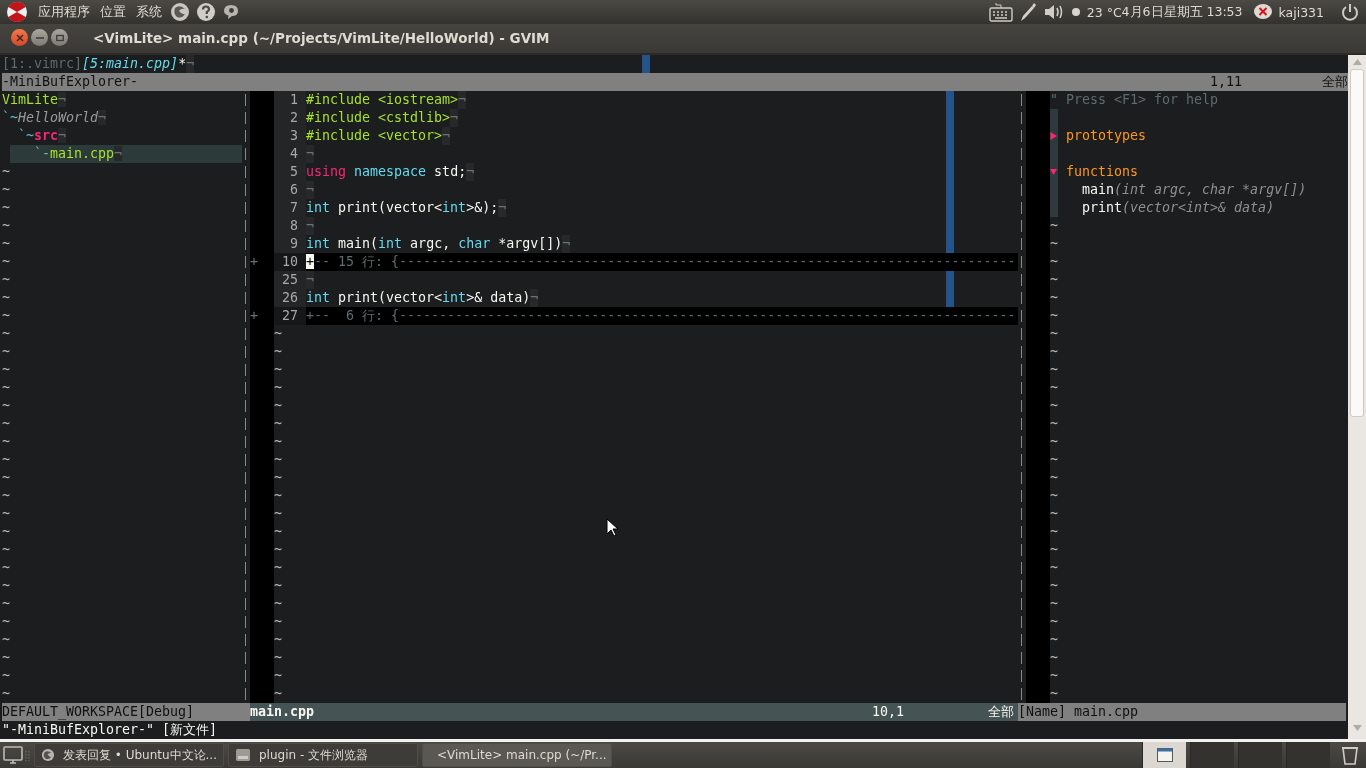 The image size is (1366, 768). What do you see at coordinates (450, 172) in the screenshot?
I see `code-text: std;` at bounding box center [450, 172].